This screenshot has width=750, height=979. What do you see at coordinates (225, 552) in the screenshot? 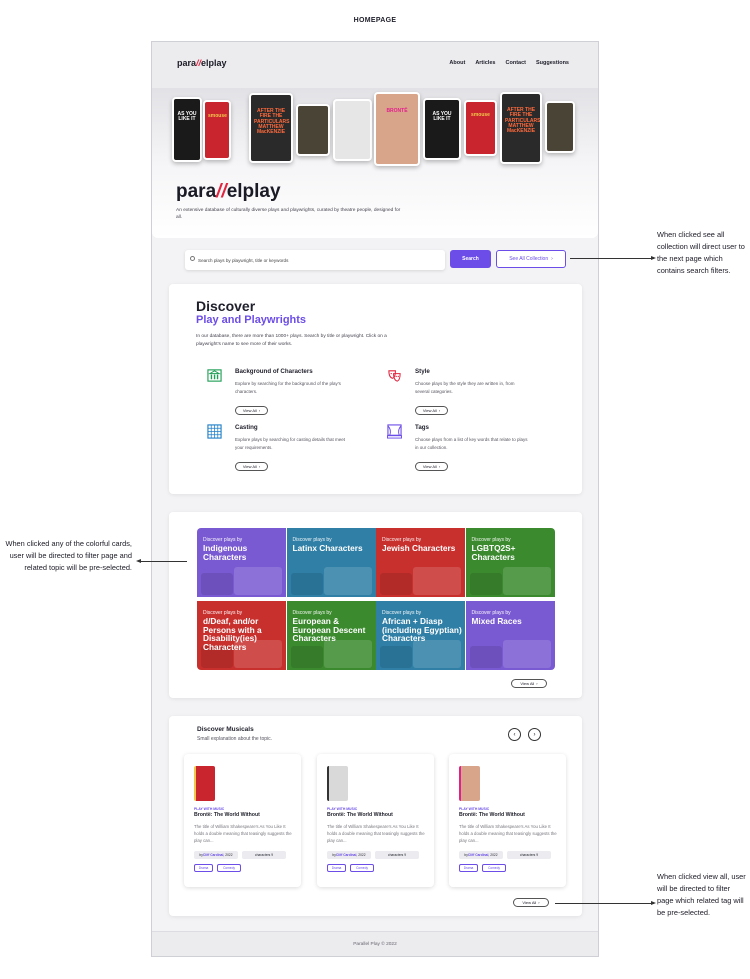
I see `category-title: Indigenous Characters` at bounding box center [225, 552].